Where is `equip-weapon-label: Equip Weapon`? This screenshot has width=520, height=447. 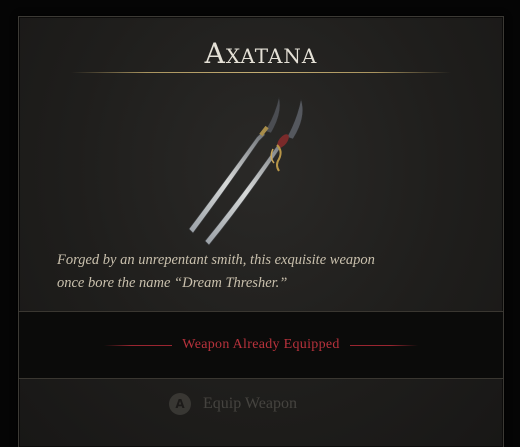 equip-weapon-label: Equip Weapon is located at coordinates (250, 403).